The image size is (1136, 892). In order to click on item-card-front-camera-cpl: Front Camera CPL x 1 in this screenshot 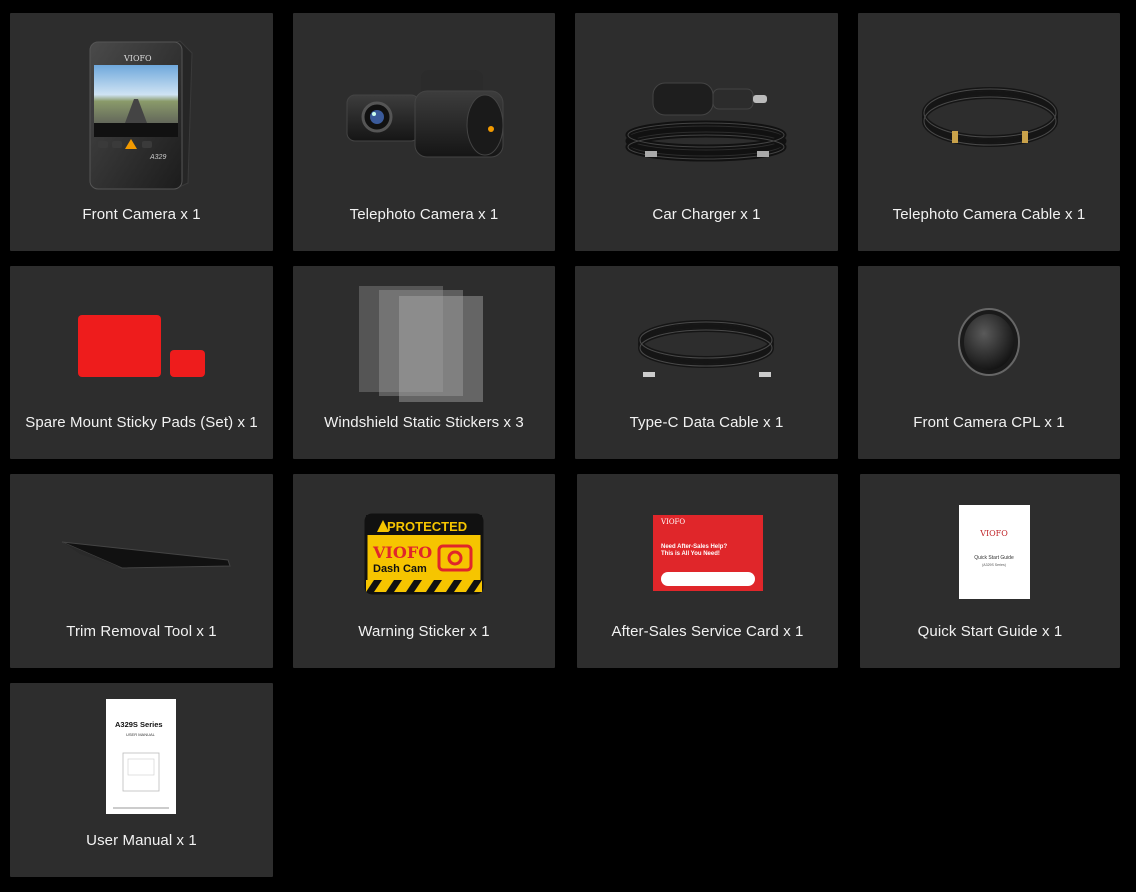, I will do `click(989, 362)`.